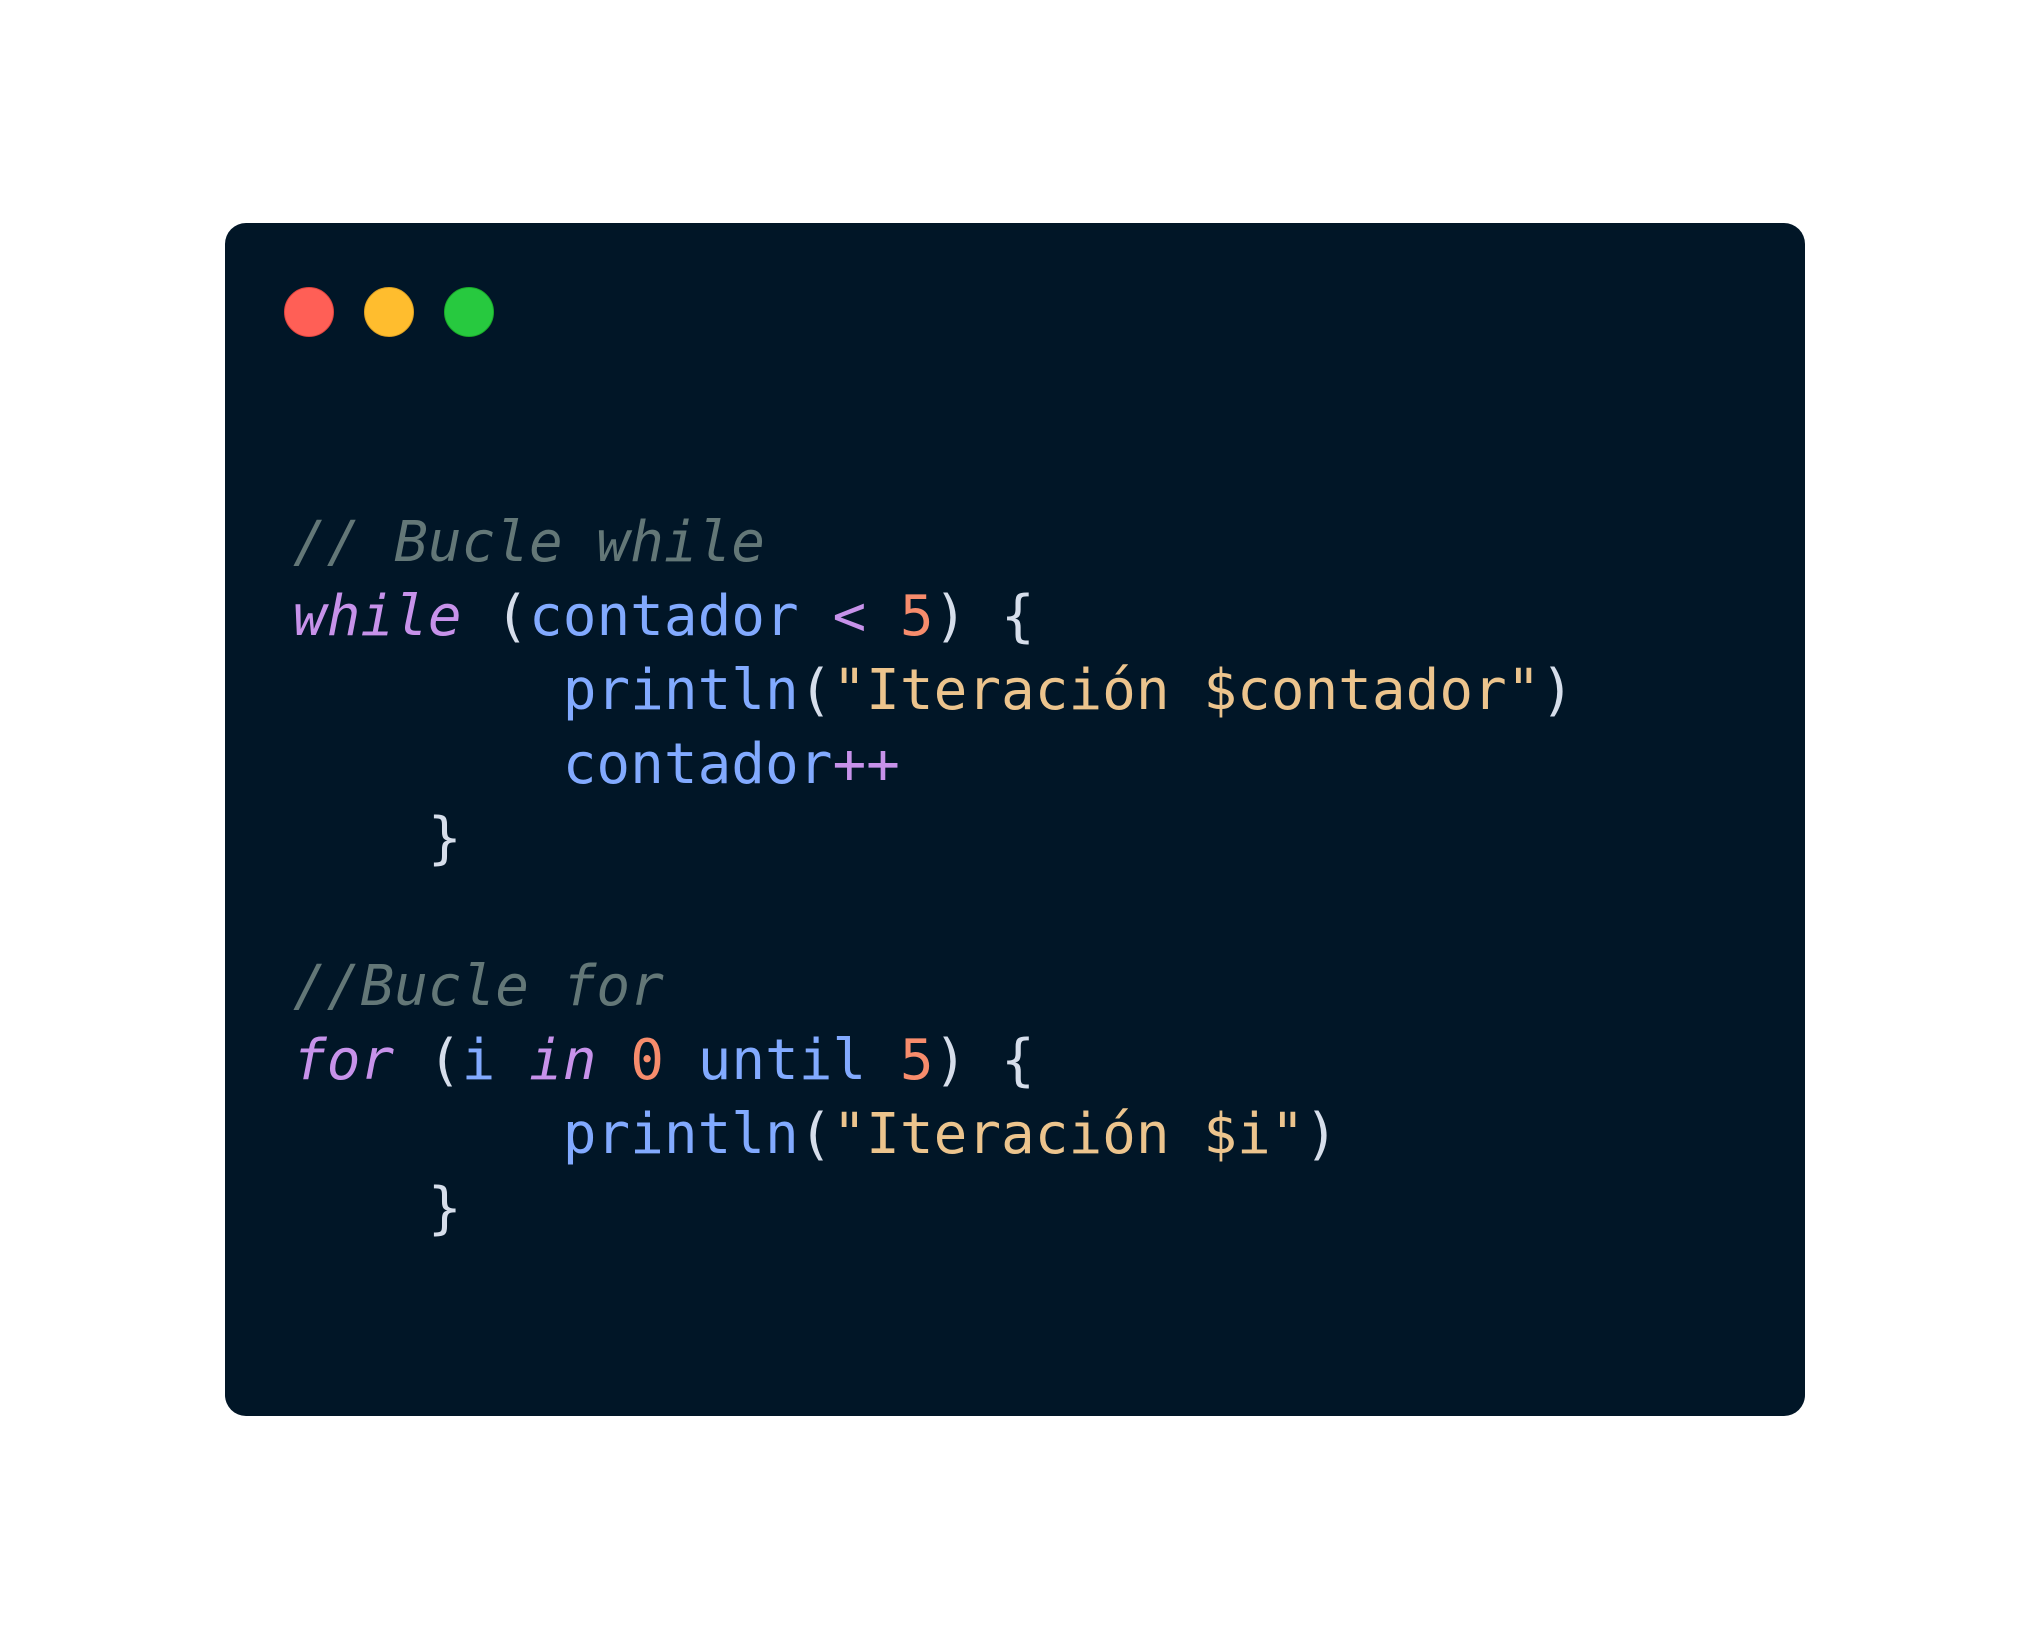 The height and width of the screenshot is (1636, 2024). I want to click on code-line: println("Iteración $contador"), so click(933, 691).